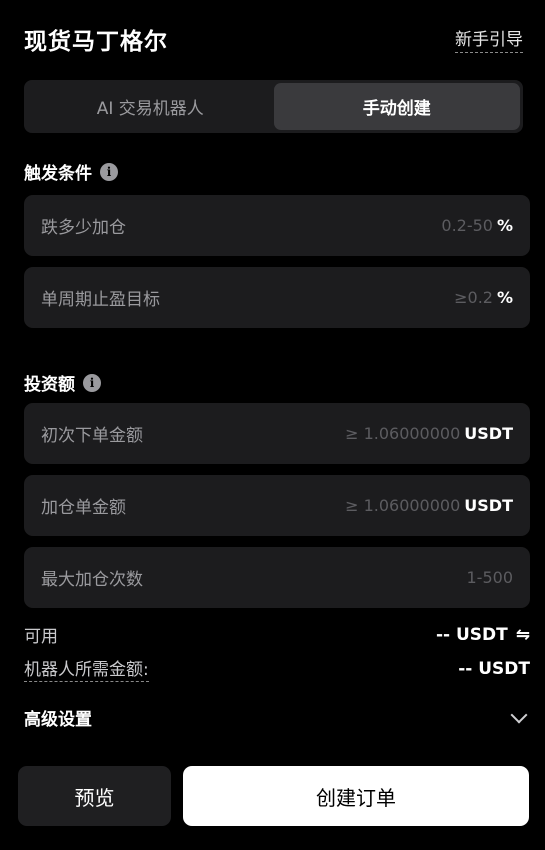  Describe the element at coordinates (86, 668) in the screenshot. I see `required-amount-label: 机器人所需金额:` at that location.